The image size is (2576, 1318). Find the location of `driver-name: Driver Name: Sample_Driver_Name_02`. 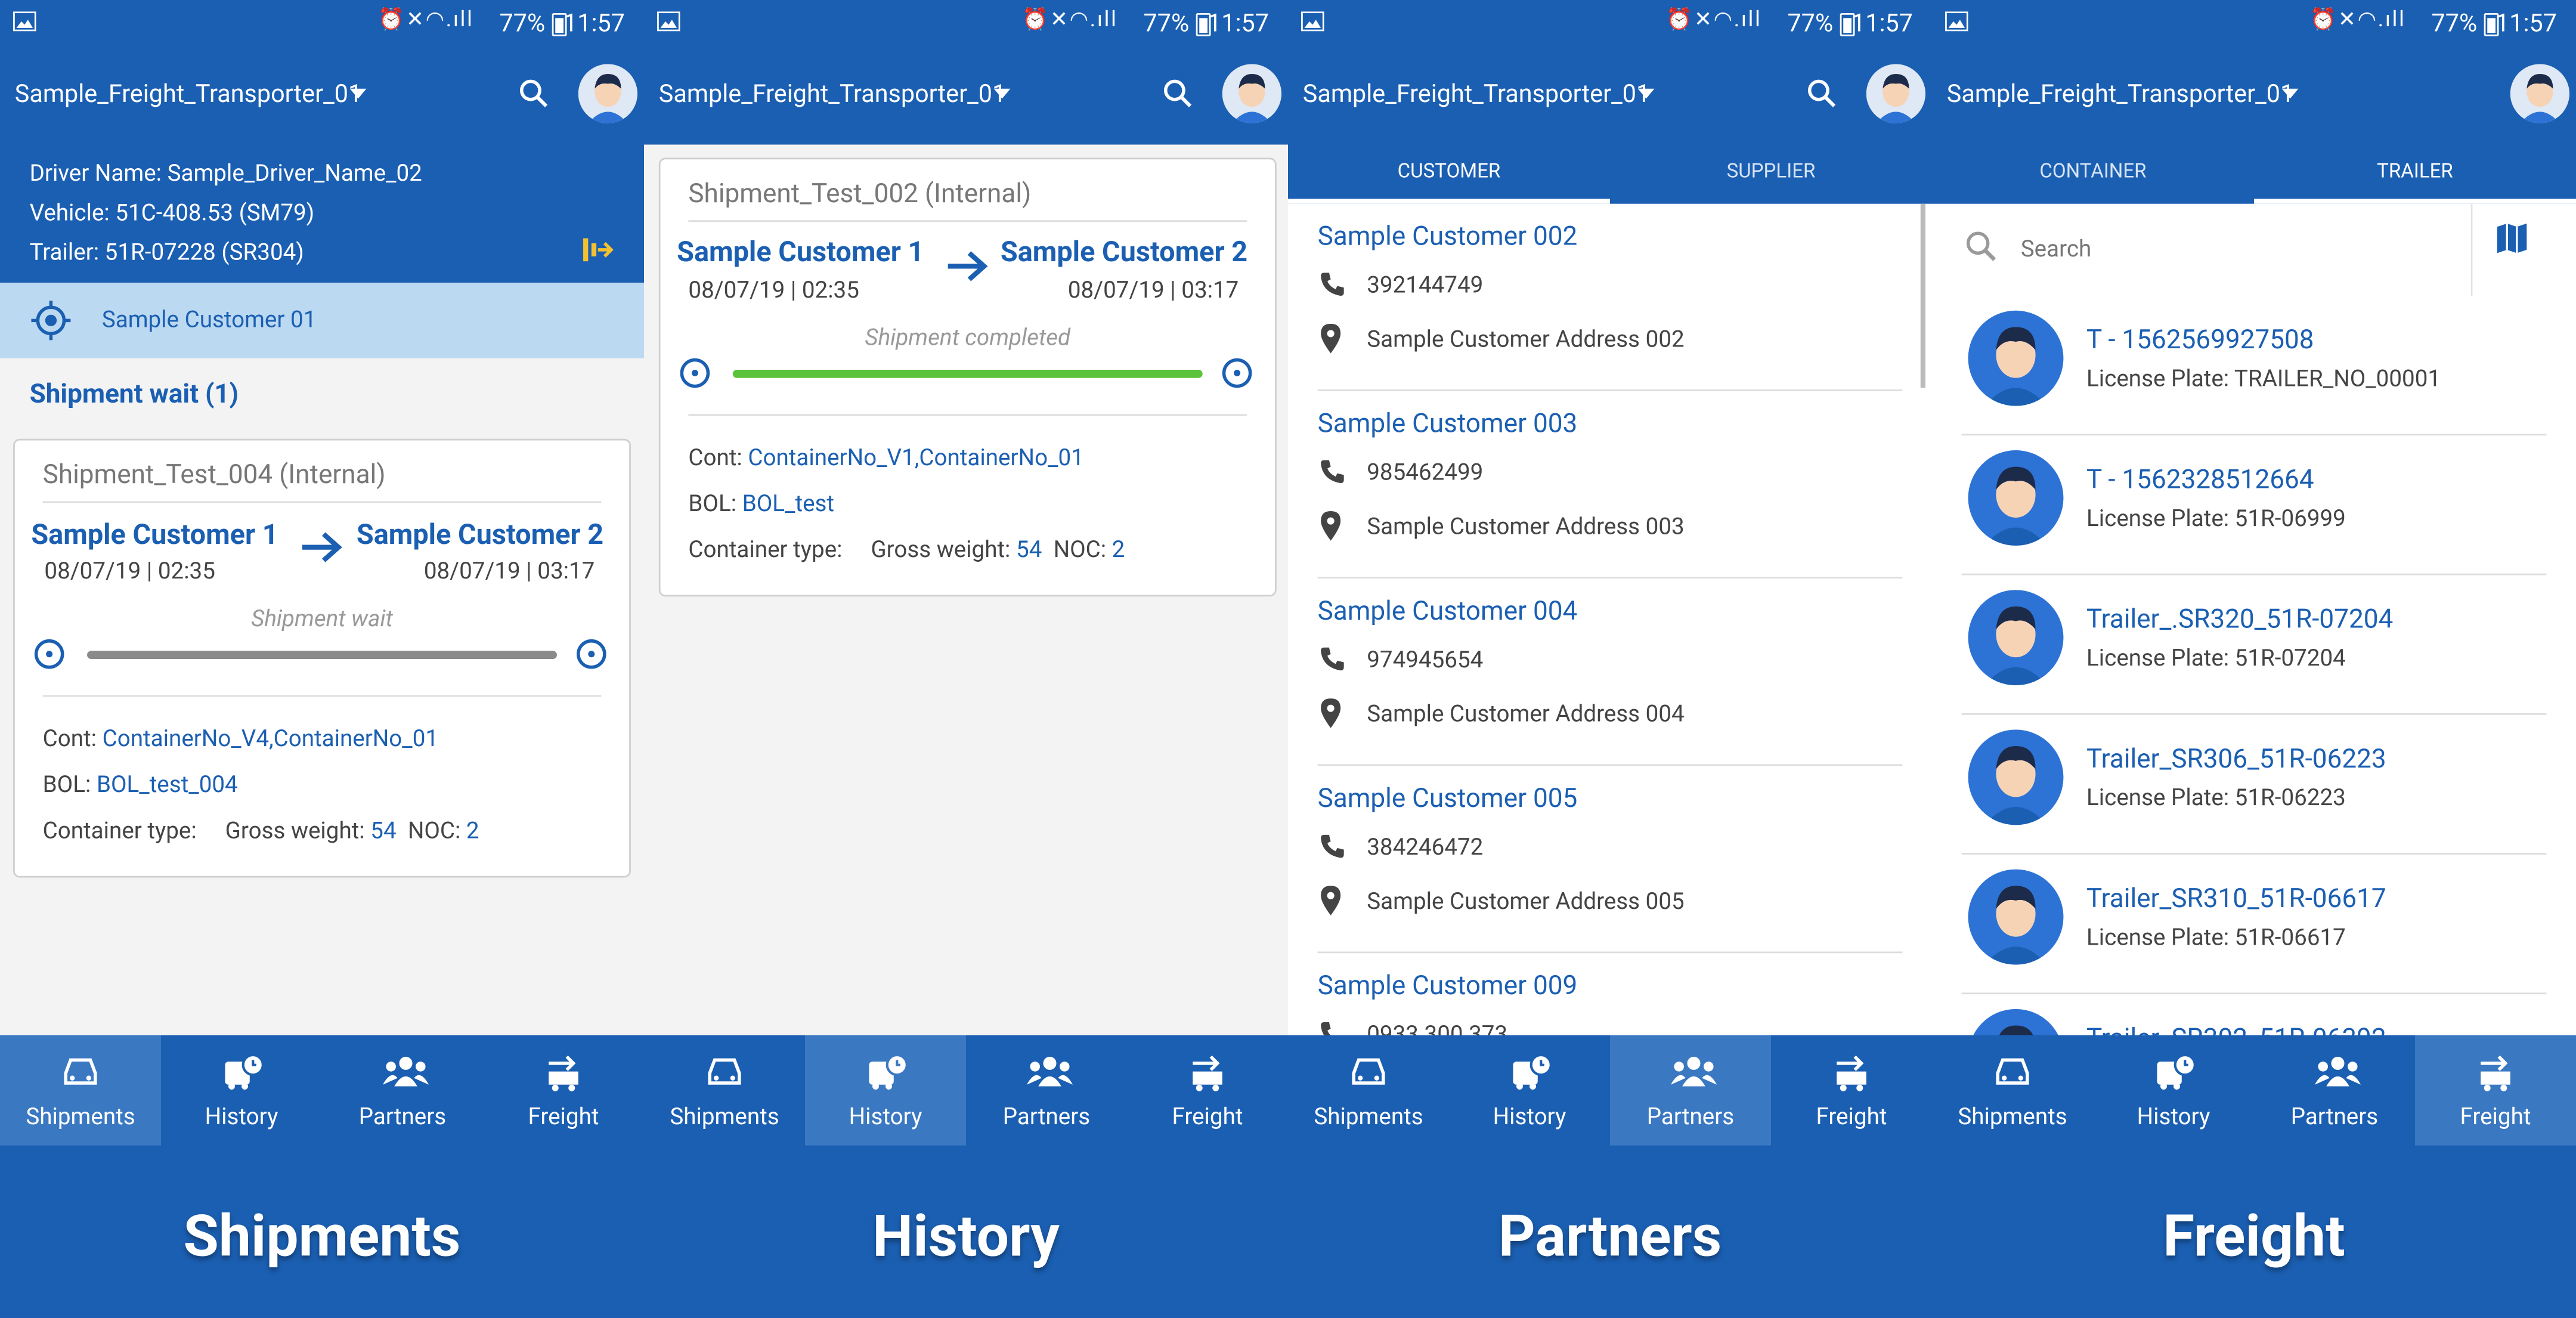

driver-name: Driver Name: Sample_Driver_Name_02 is located at coordinates (226, 174).